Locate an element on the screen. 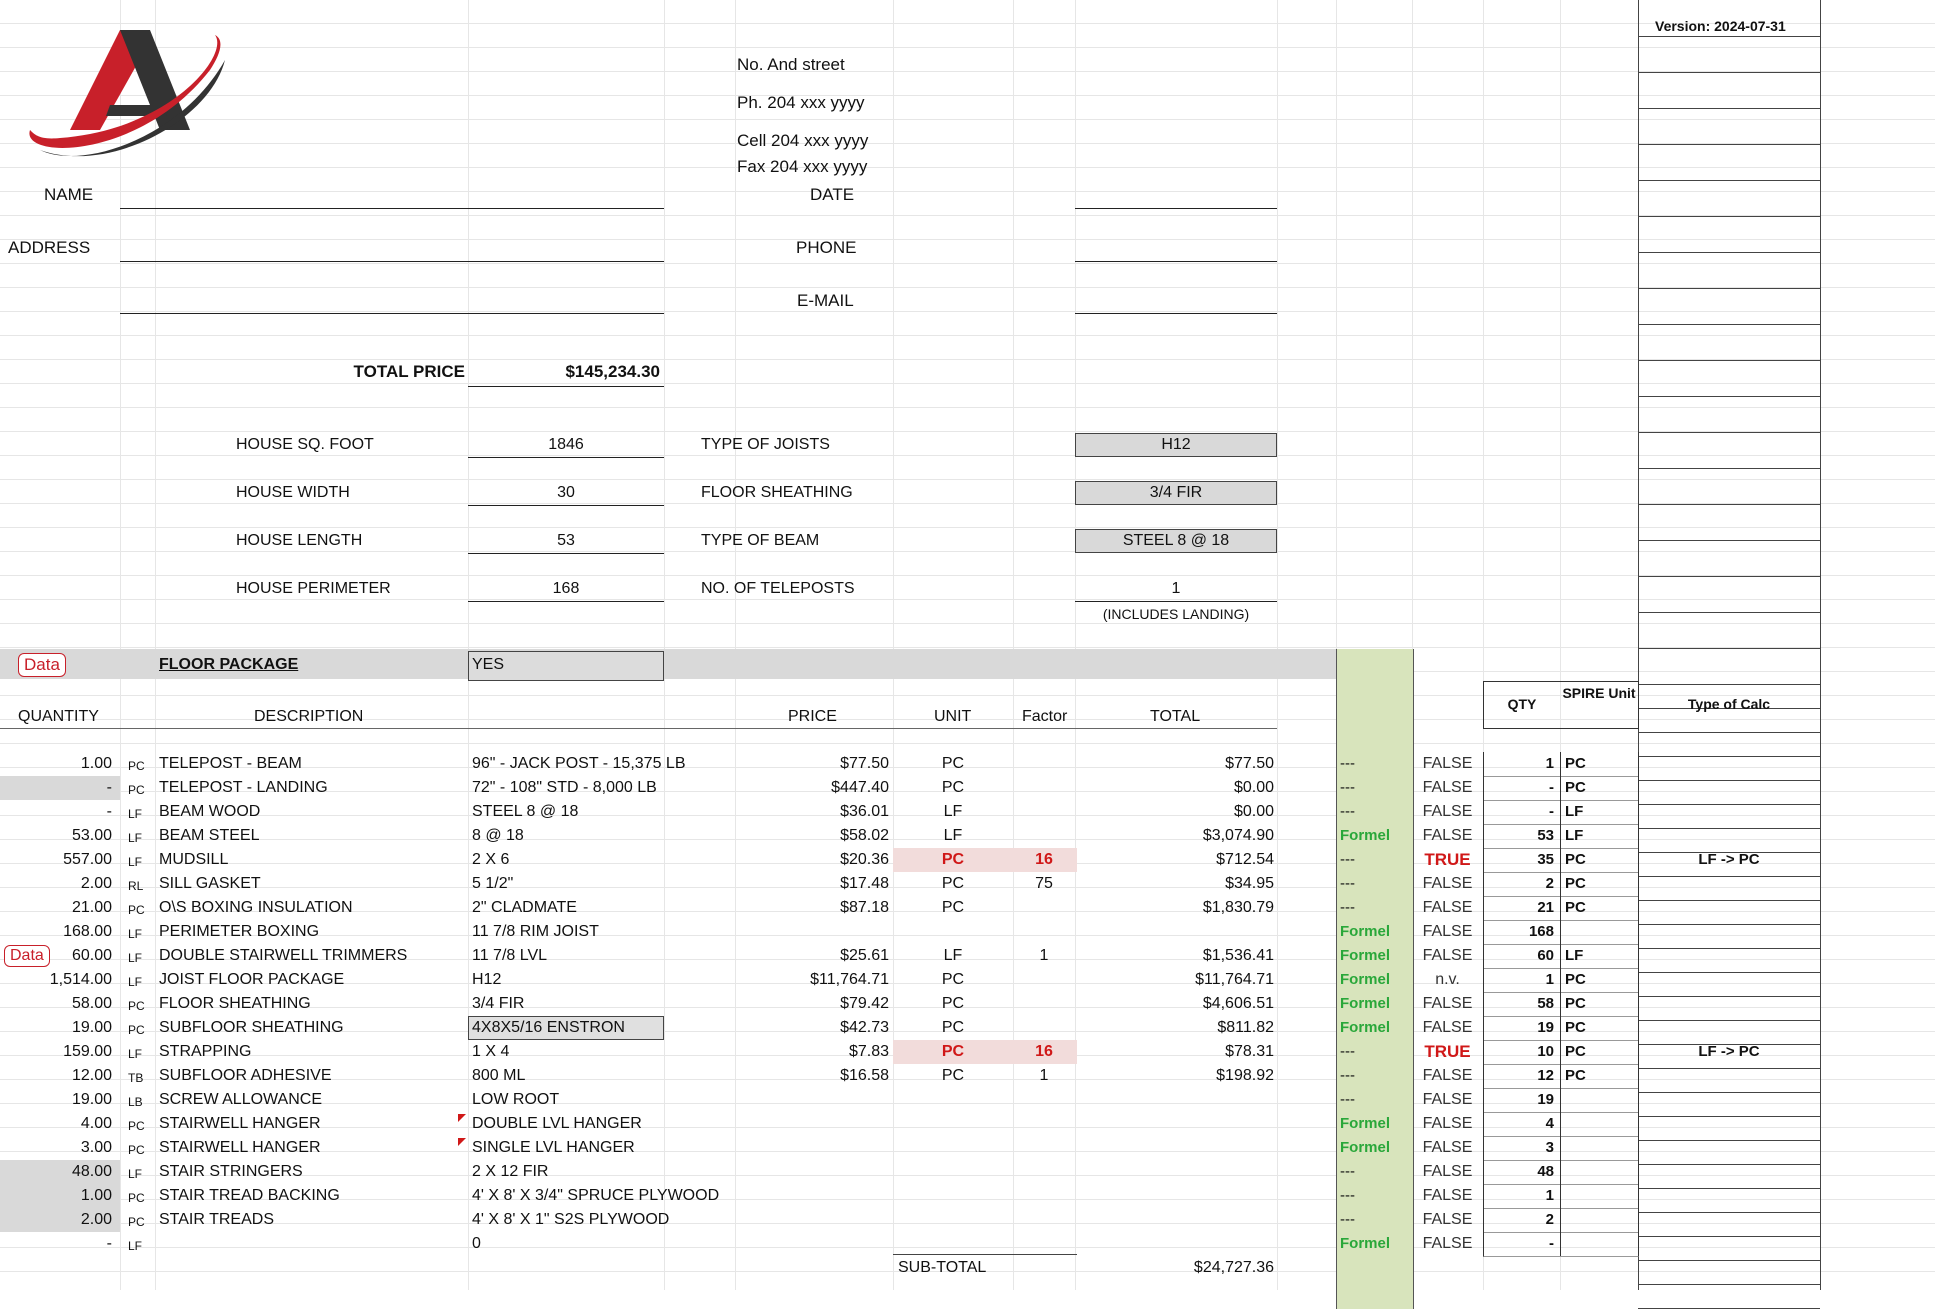 This screenshot has height=1309, width=1935. row-price: $79.42 is located at coordinates (864, 1003).